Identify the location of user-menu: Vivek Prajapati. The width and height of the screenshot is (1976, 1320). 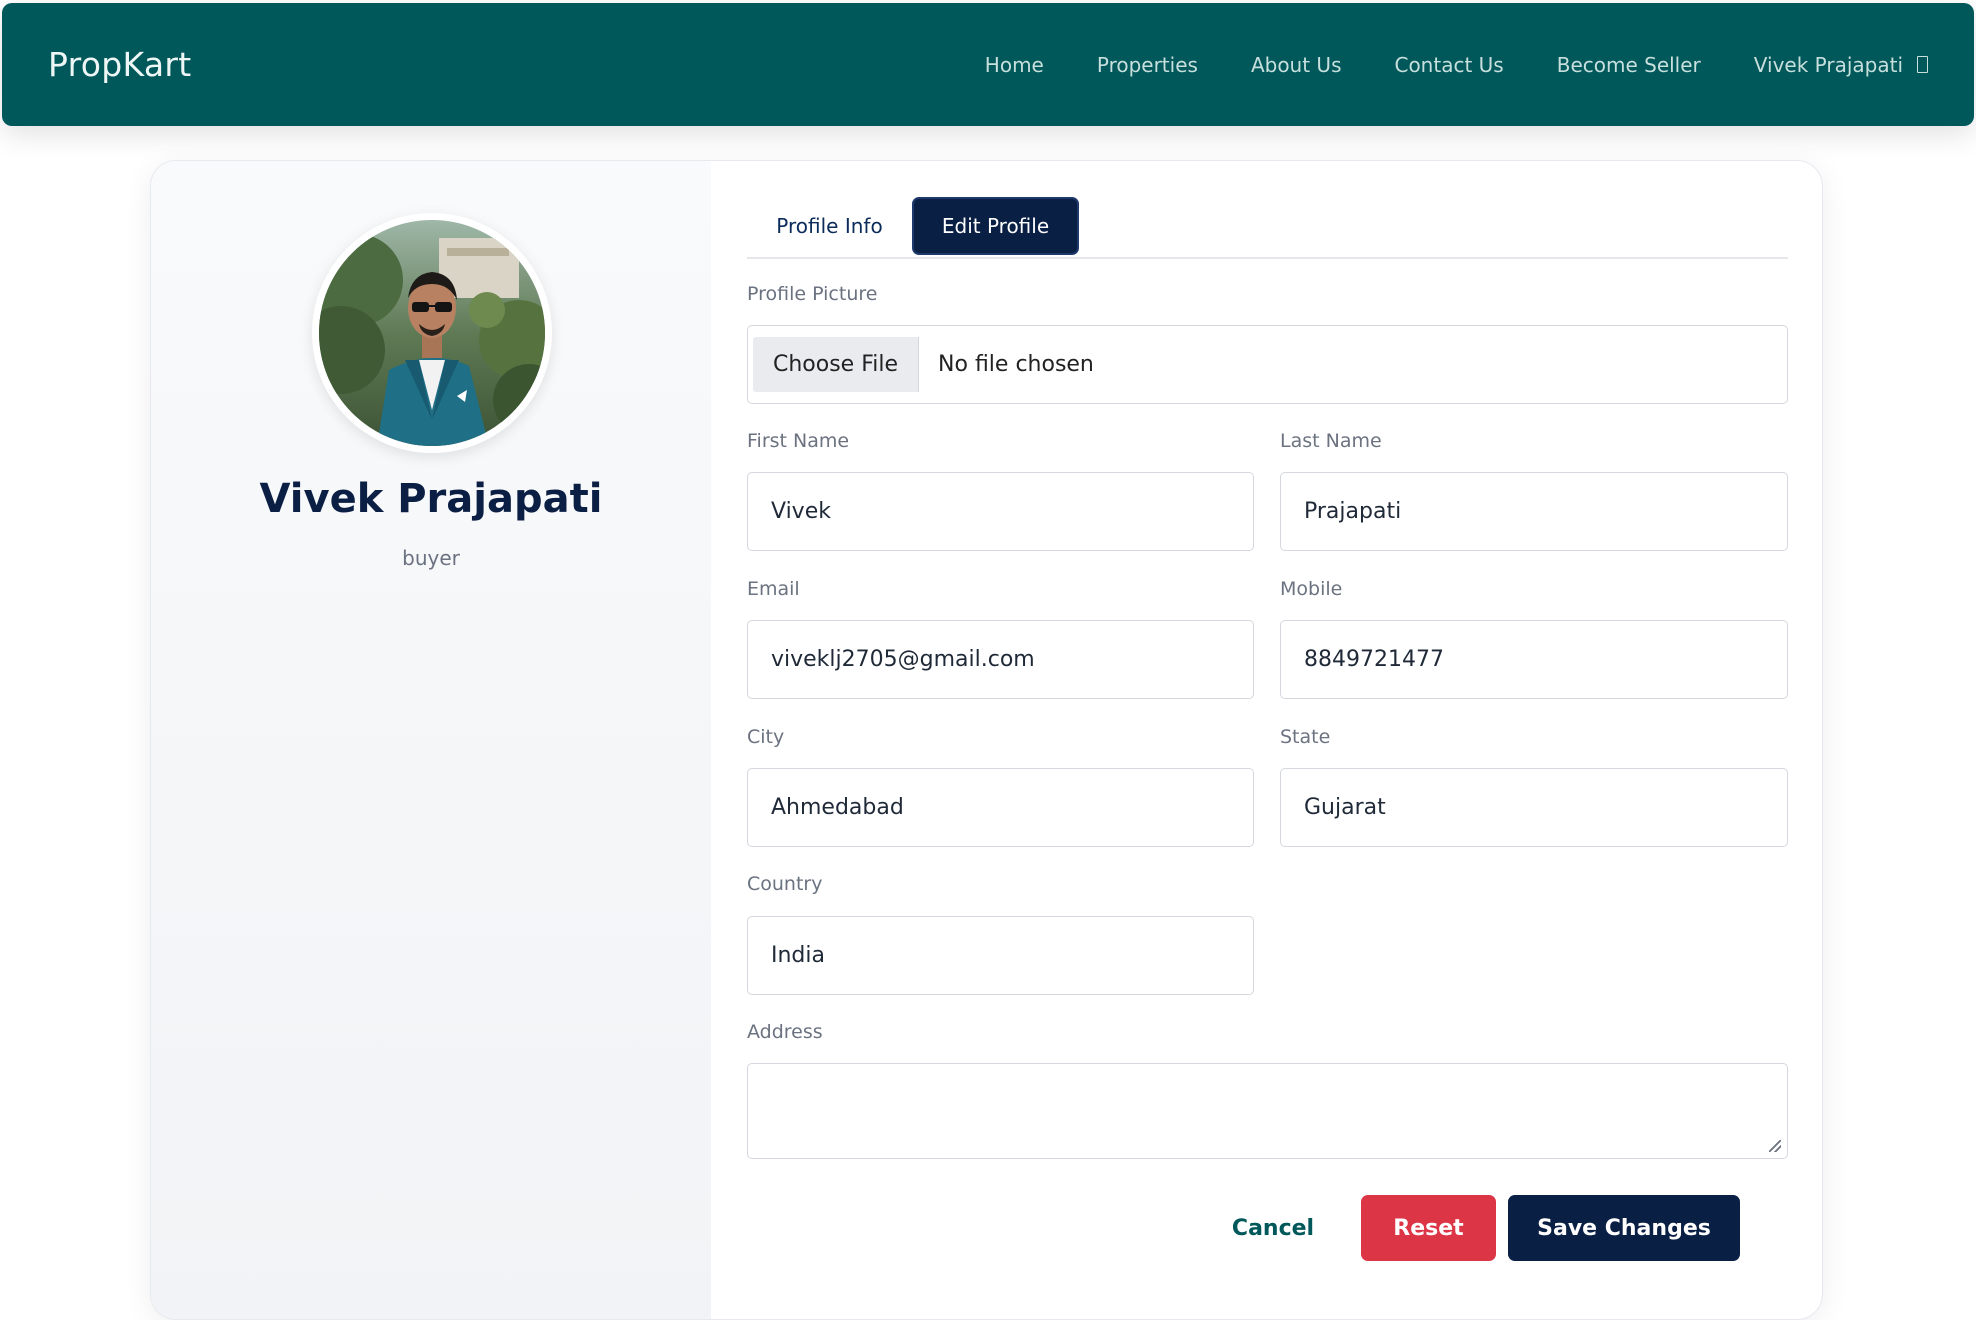
(1841, 65).